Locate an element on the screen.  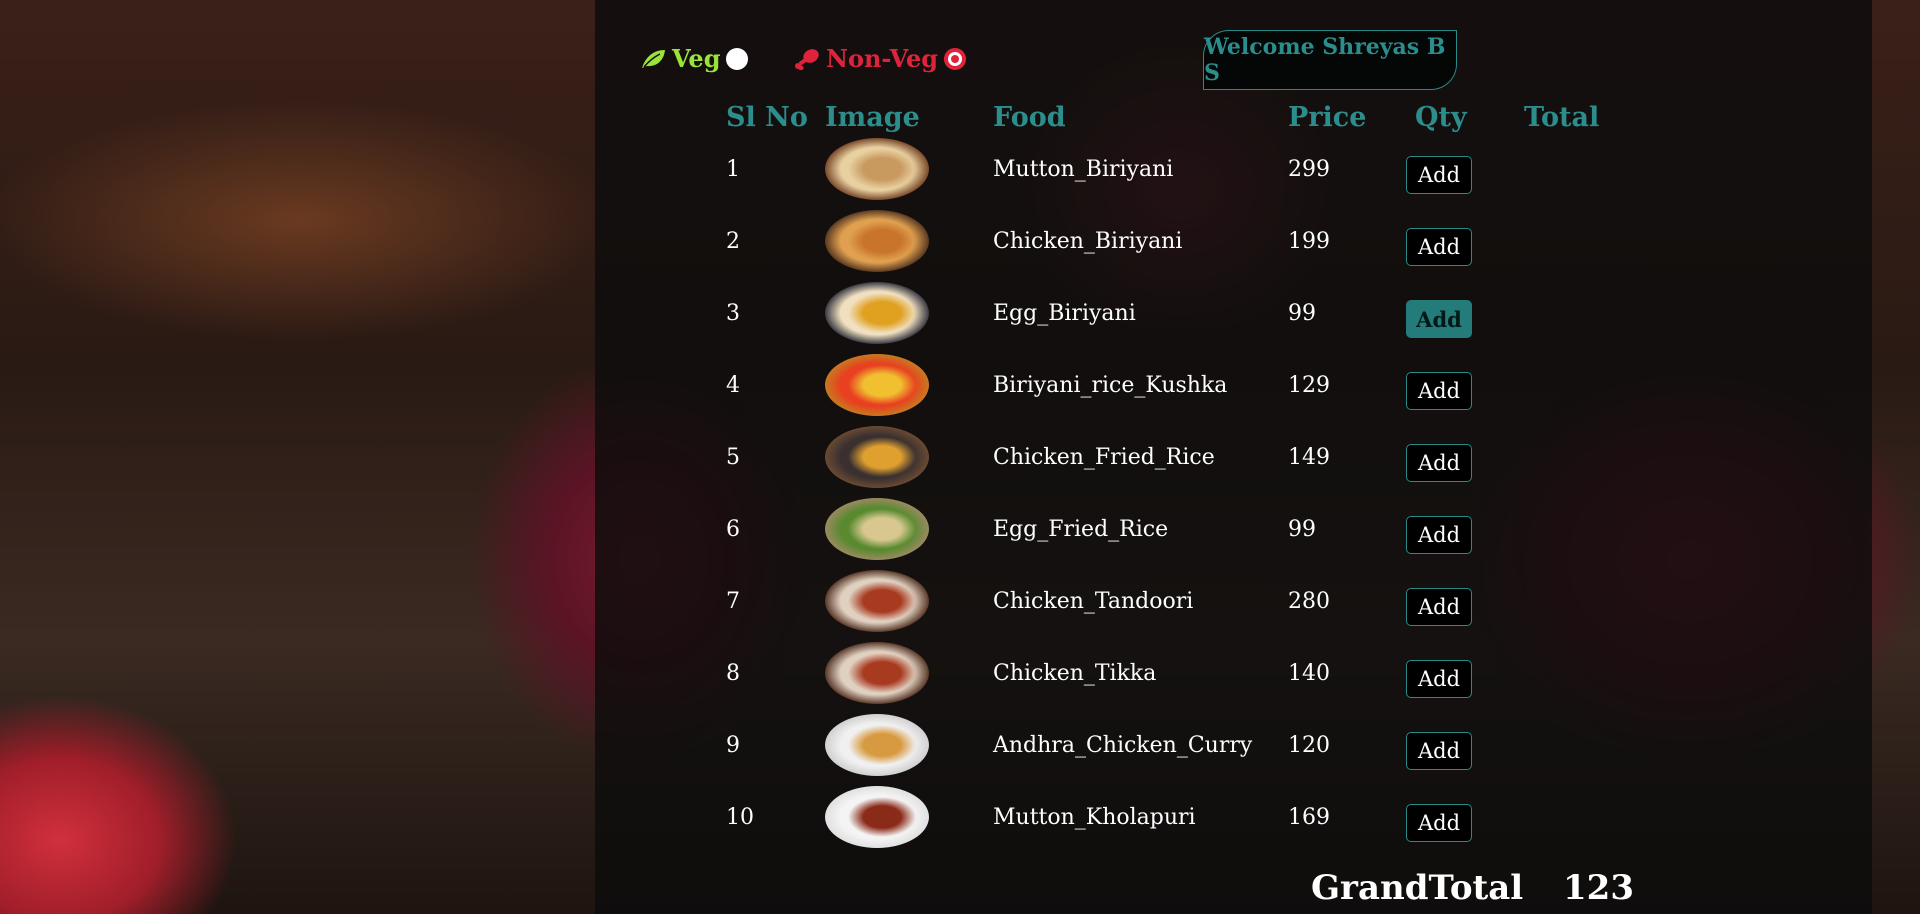
food-price: 120 is located at coordinates (1309, 745).